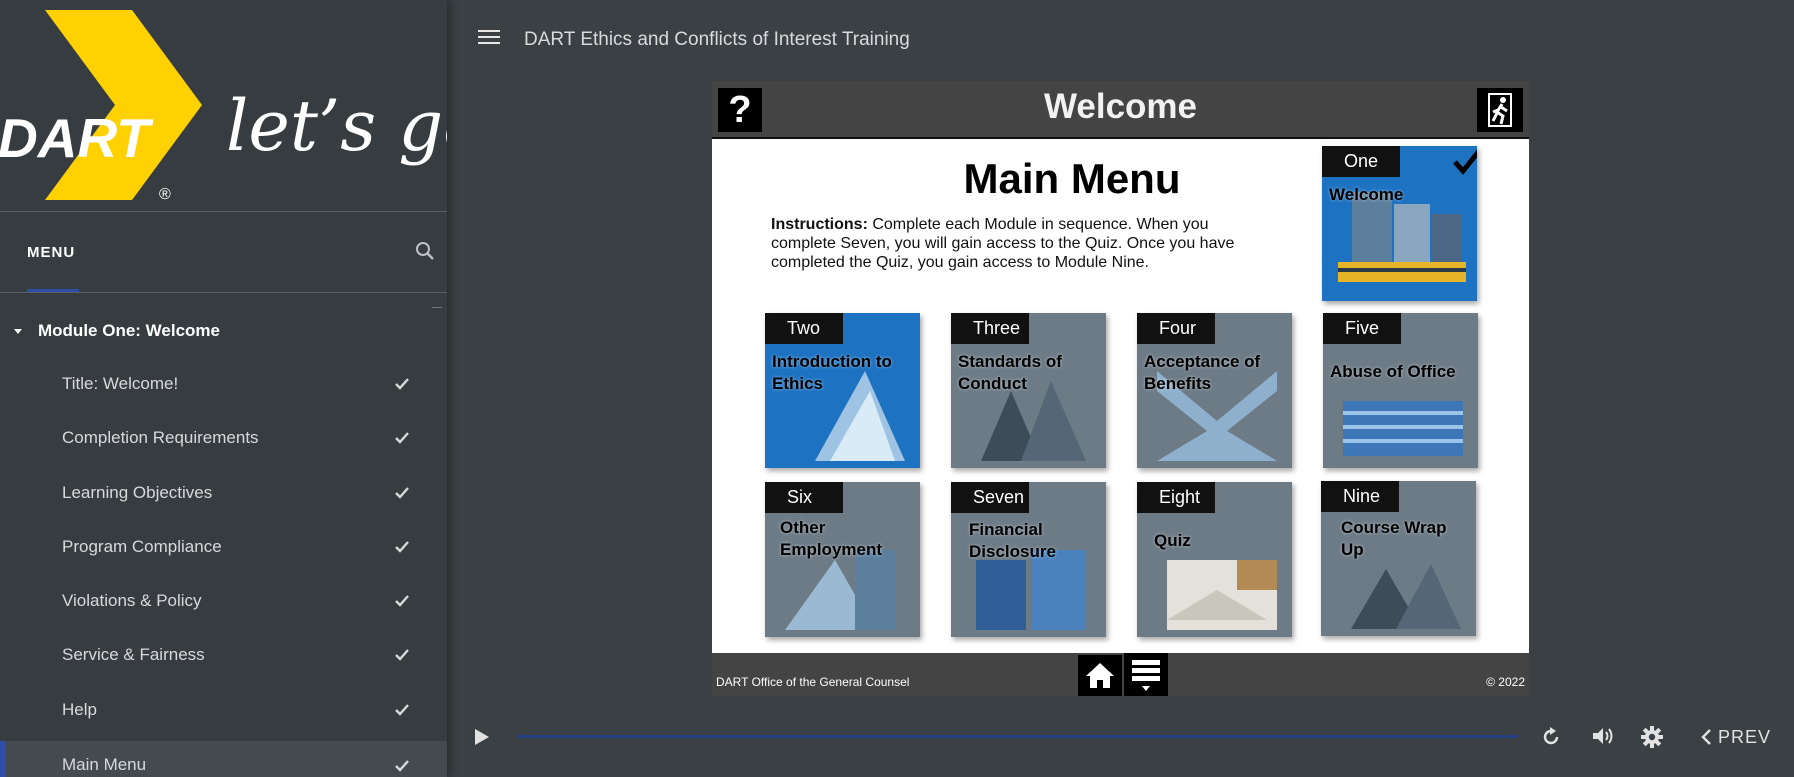 This screenshot has height=777, width=1794. Describe the element at coordinates (831, 538) in the screenshot. I see `tile-name: Other Employment` at that location.